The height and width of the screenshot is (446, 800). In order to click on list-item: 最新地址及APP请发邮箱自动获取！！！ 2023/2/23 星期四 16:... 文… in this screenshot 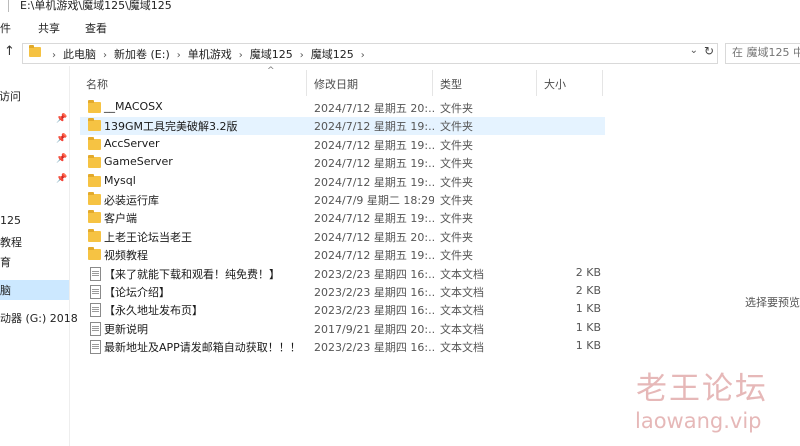, I will do `click(342, 347)`.